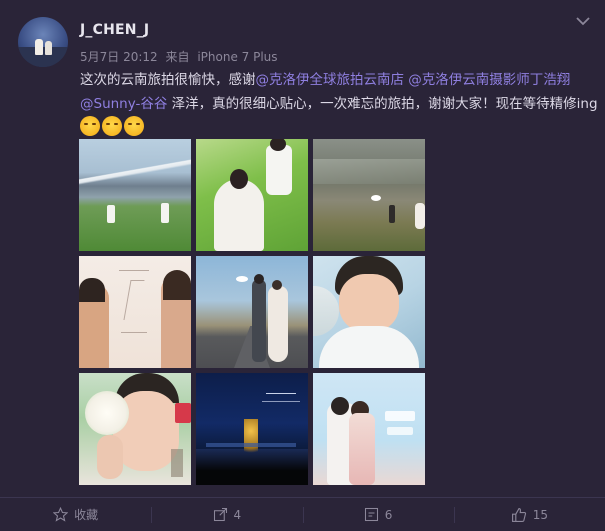 The width and height of the screenshot is (605, 531). I want to click on comment-button: 6, so click(378, 514).